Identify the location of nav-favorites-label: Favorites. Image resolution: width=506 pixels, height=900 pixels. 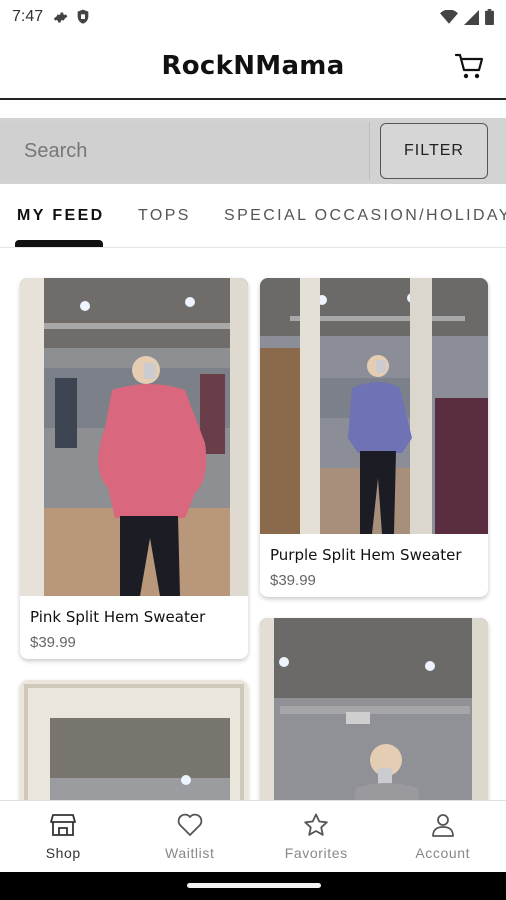
(316, 852).